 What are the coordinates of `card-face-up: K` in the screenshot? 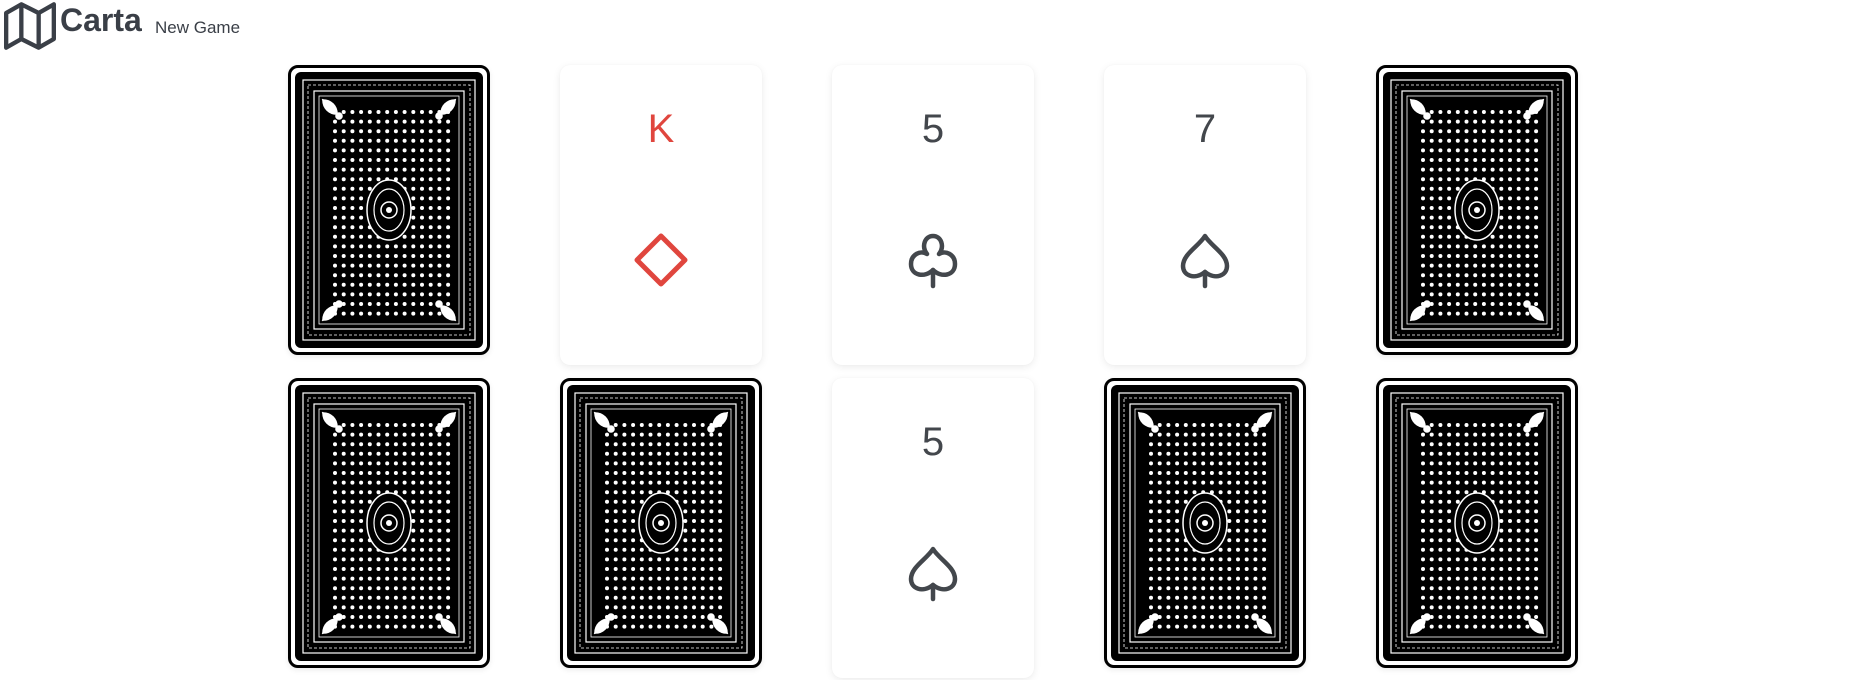 It's located at (661, 215).